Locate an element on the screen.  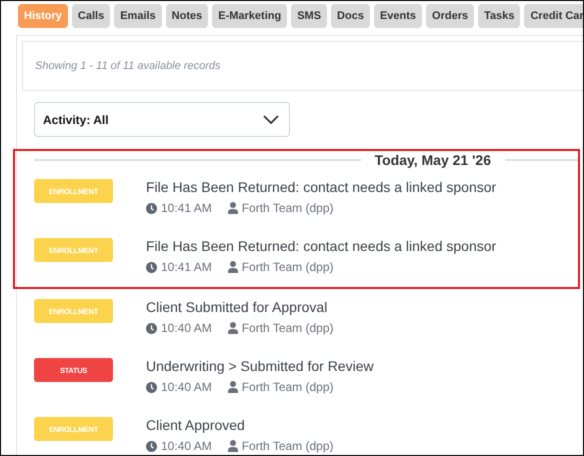
tab: Events is located at coordinates (398, 16).